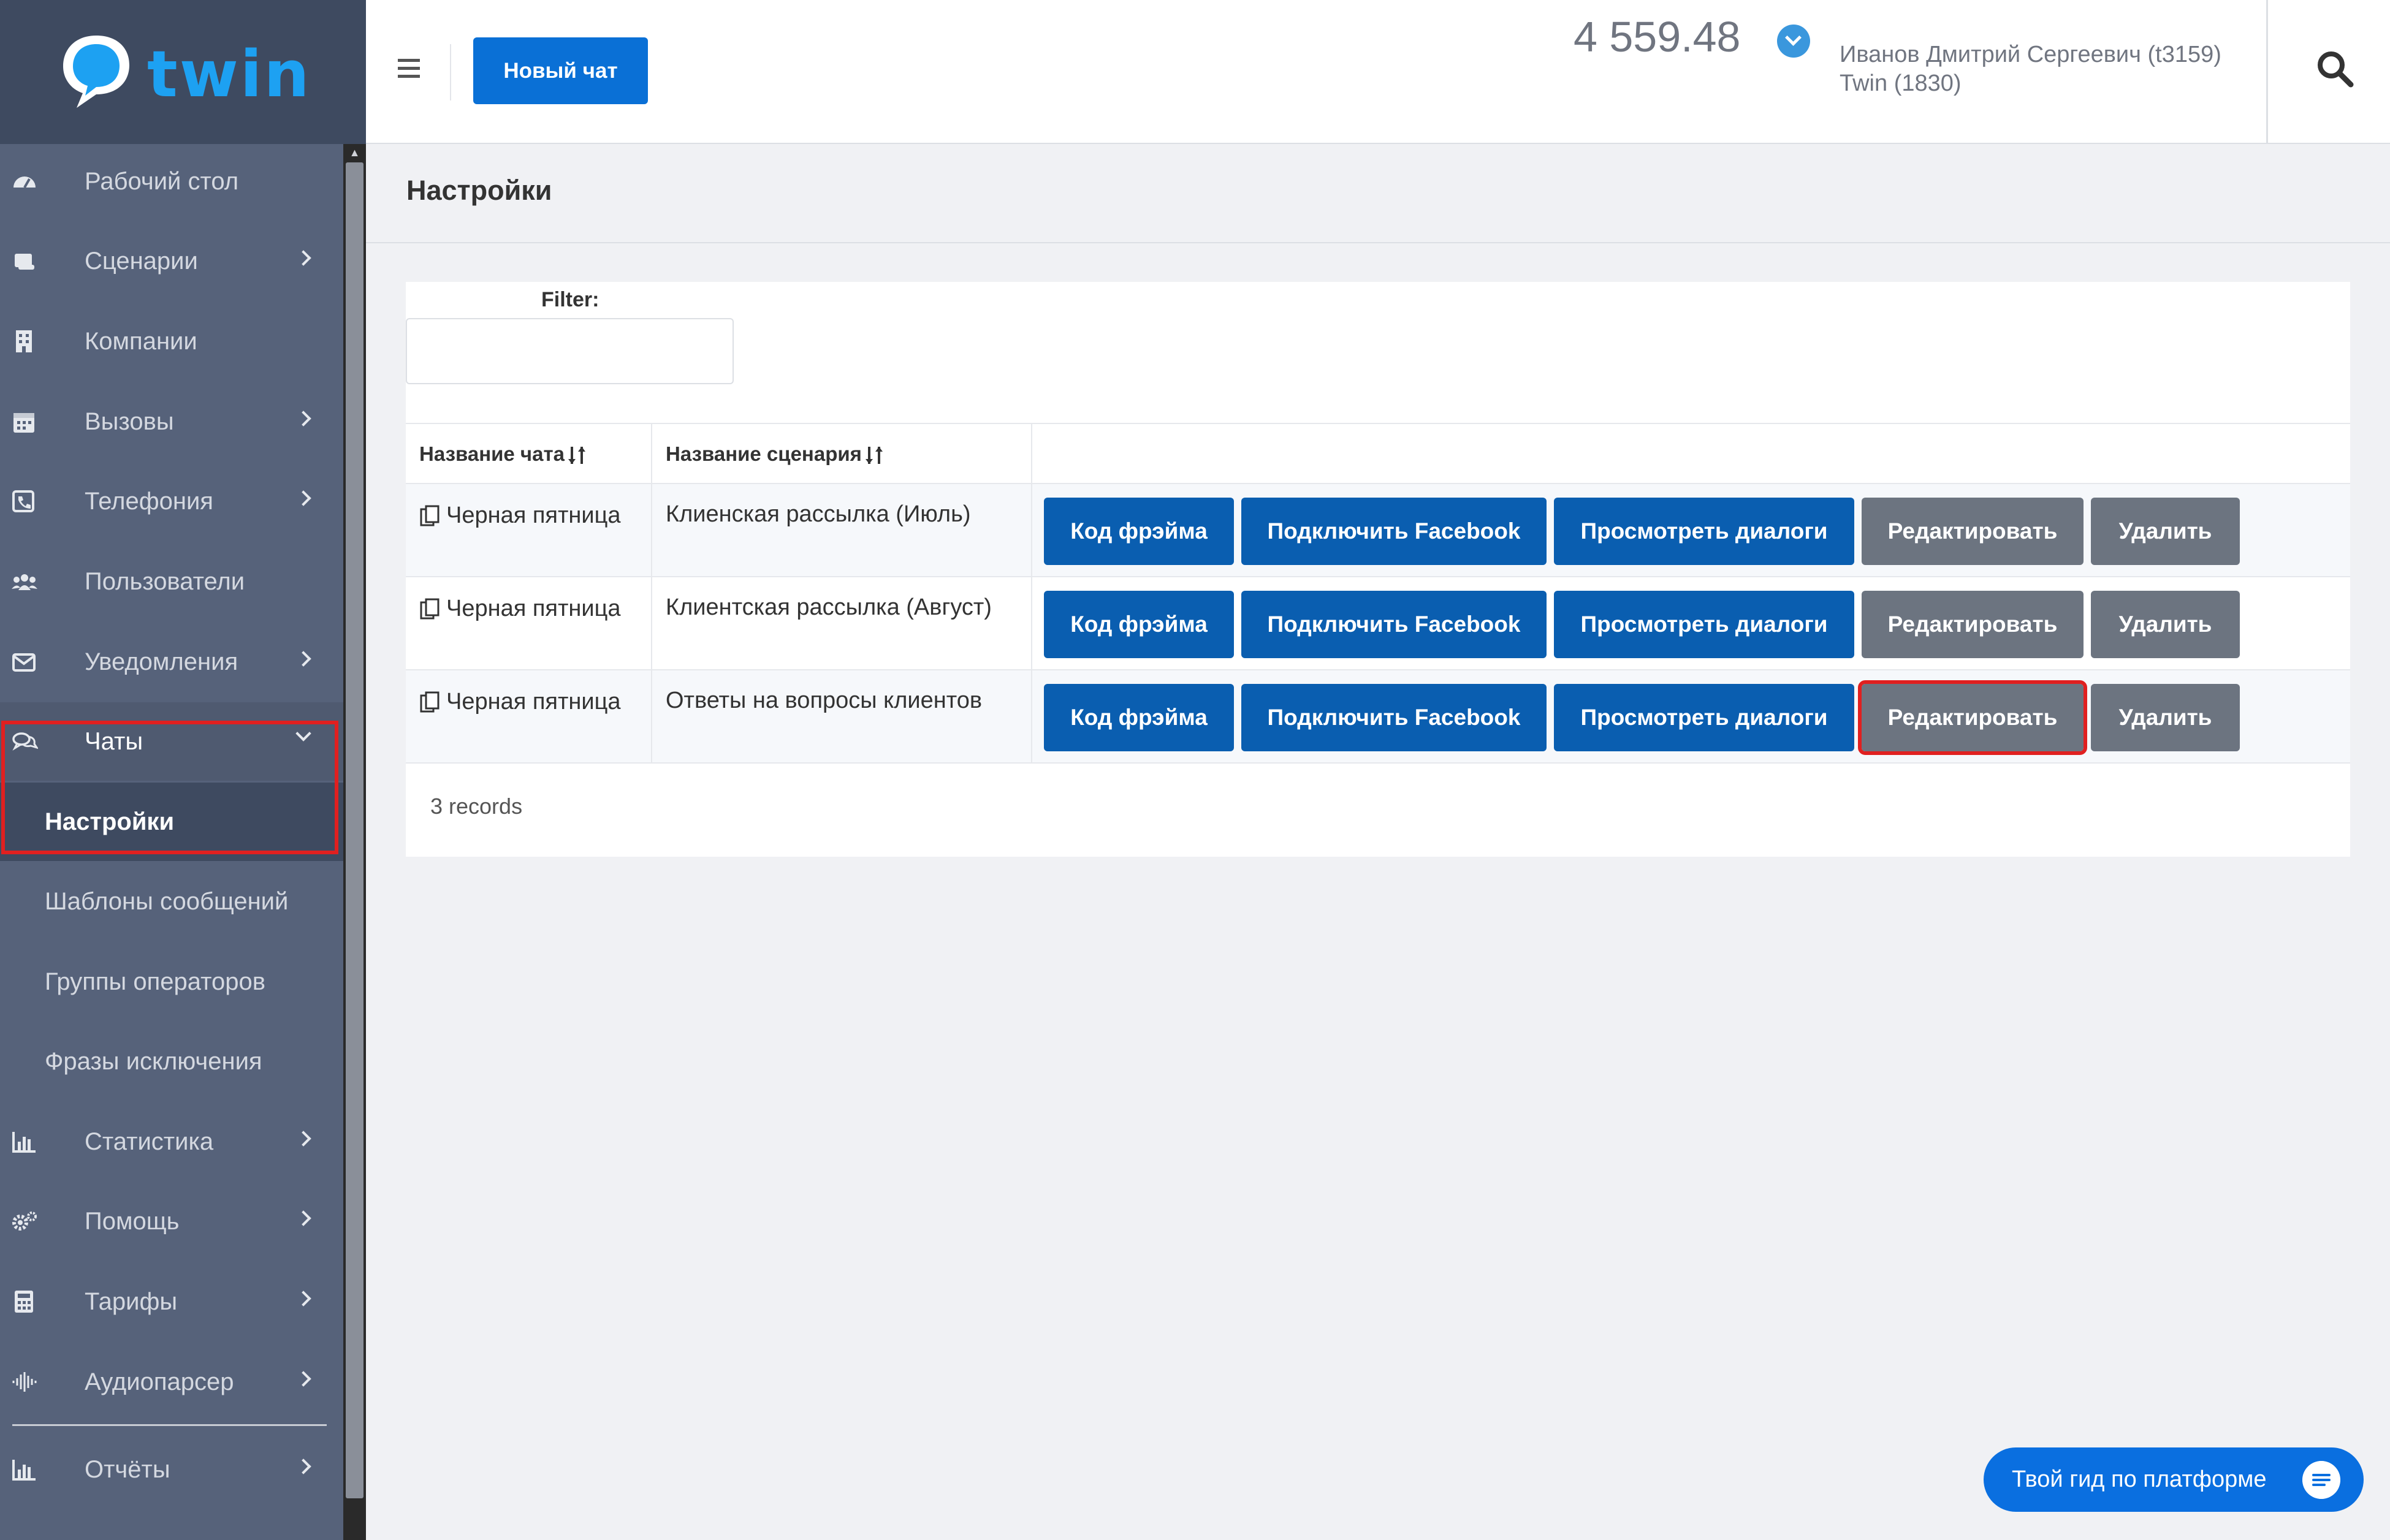  What do you see at coordinates (2030, 55) in the screenshot?
I see `user-name: Иванов Дмитрий Сергеевич (t3159)` at bounding box center [2030, 55].